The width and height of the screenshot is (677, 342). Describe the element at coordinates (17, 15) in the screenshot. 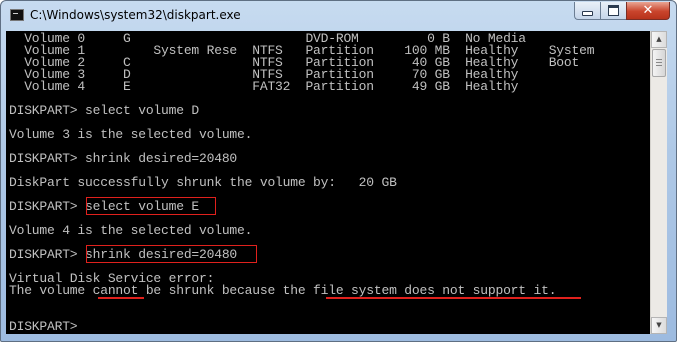

I see `console-icon` at that location.